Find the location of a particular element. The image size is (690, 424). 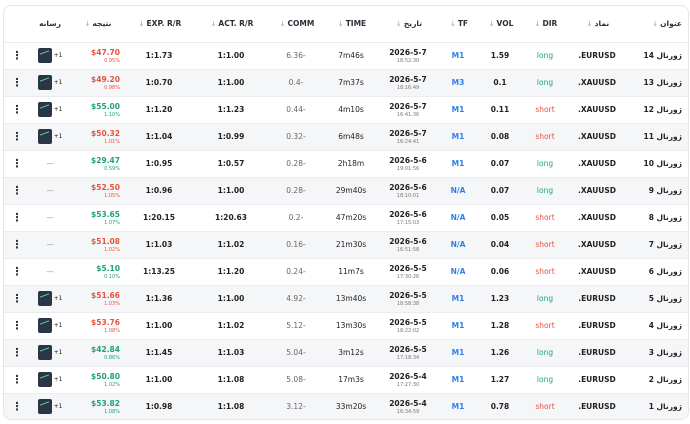

journal-title: ژورنال 3 is located at coordinates (657, 352).